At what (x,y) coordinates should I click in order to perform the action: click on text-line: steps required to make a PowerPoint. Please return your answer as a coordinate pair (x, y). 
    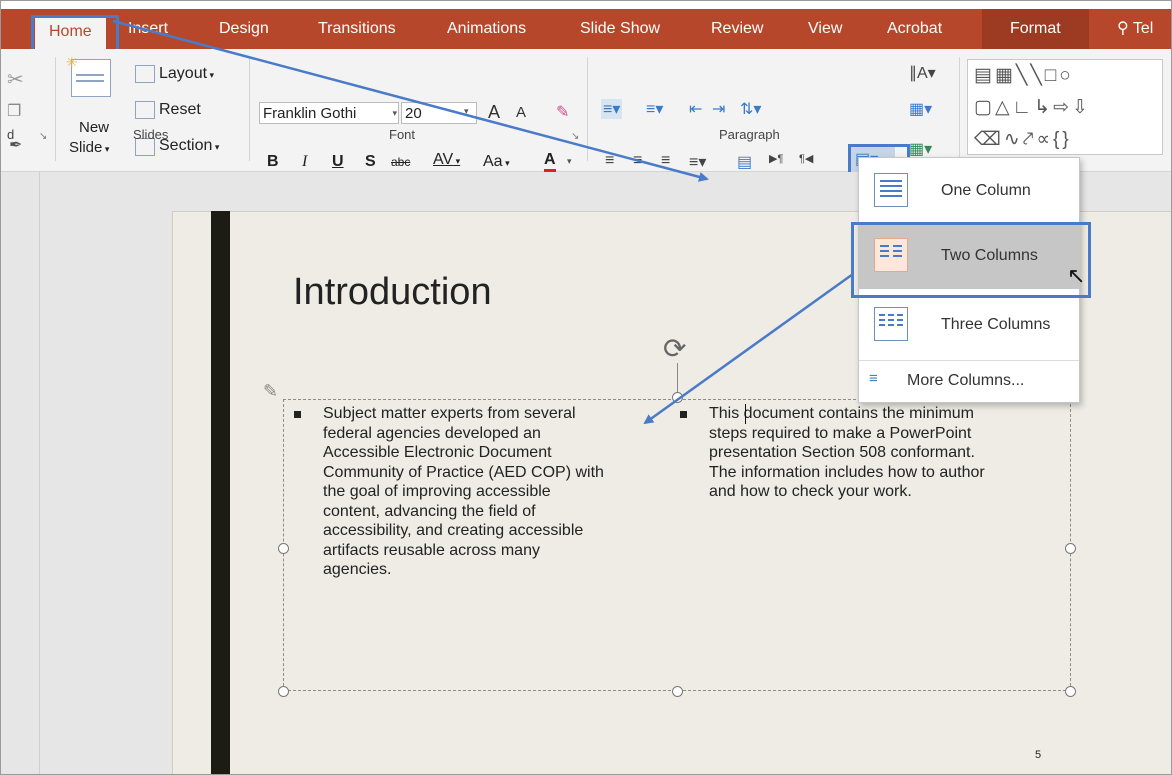
    Looking at the image, I should click on (840, 433).